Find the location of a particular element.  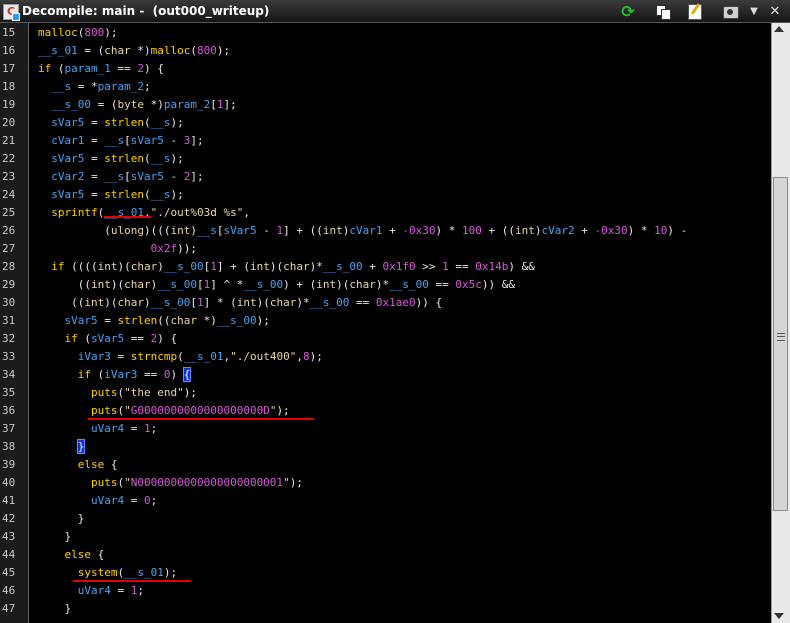

code-line: 0x2f)); is located at coordinates (117, 249).